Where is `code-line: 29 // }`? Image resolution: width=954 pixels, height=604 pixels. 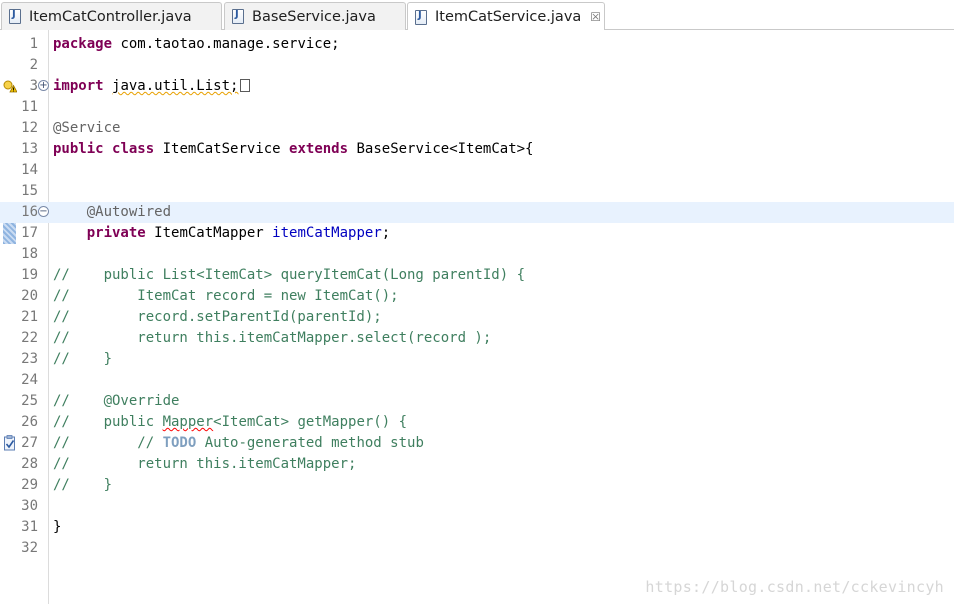
code-line: 29 // } is located at coordinates (477, 485).